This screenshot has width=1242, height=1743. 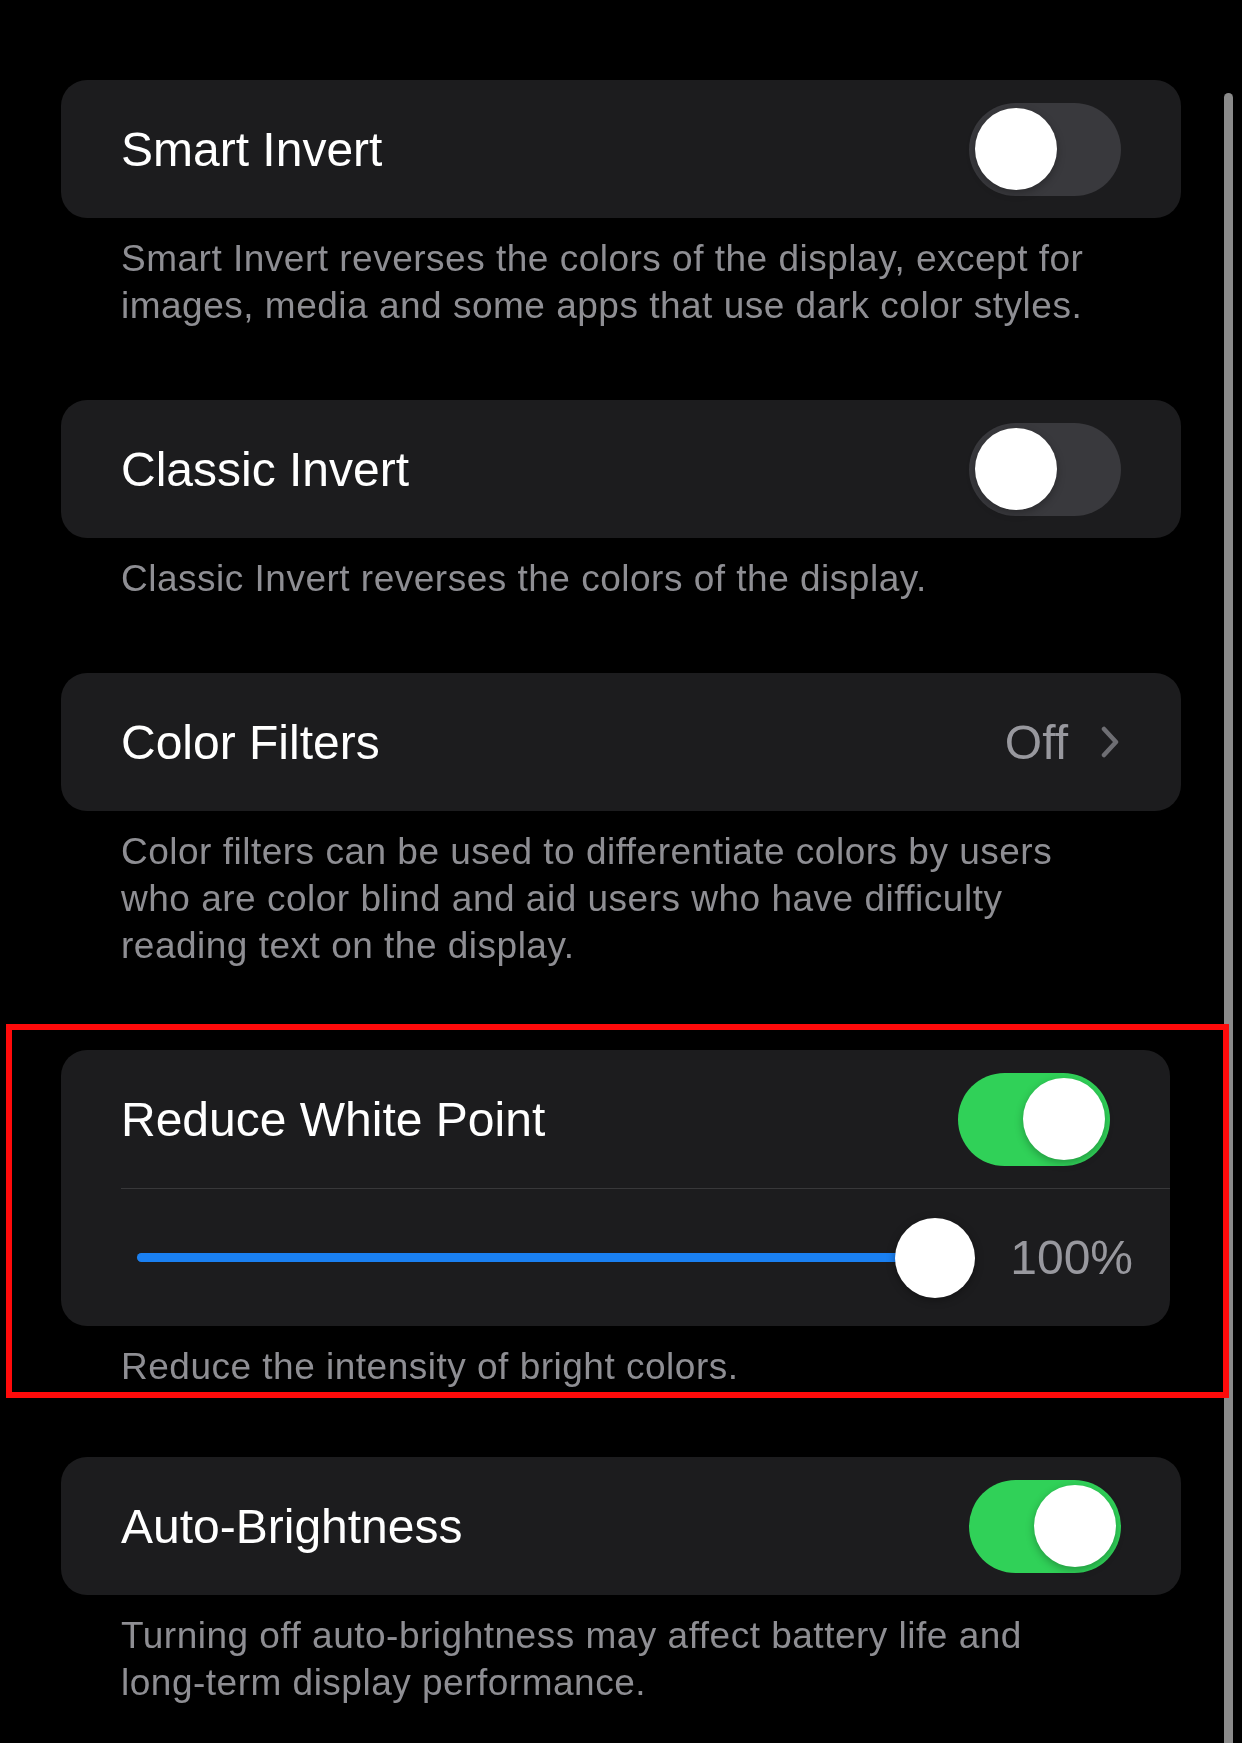 What do you see at coordinates (524, 579) in the screenshot?
I see `setting-description: Classic Invert reverses the colors of the display.` at bounding box center [524, 579].